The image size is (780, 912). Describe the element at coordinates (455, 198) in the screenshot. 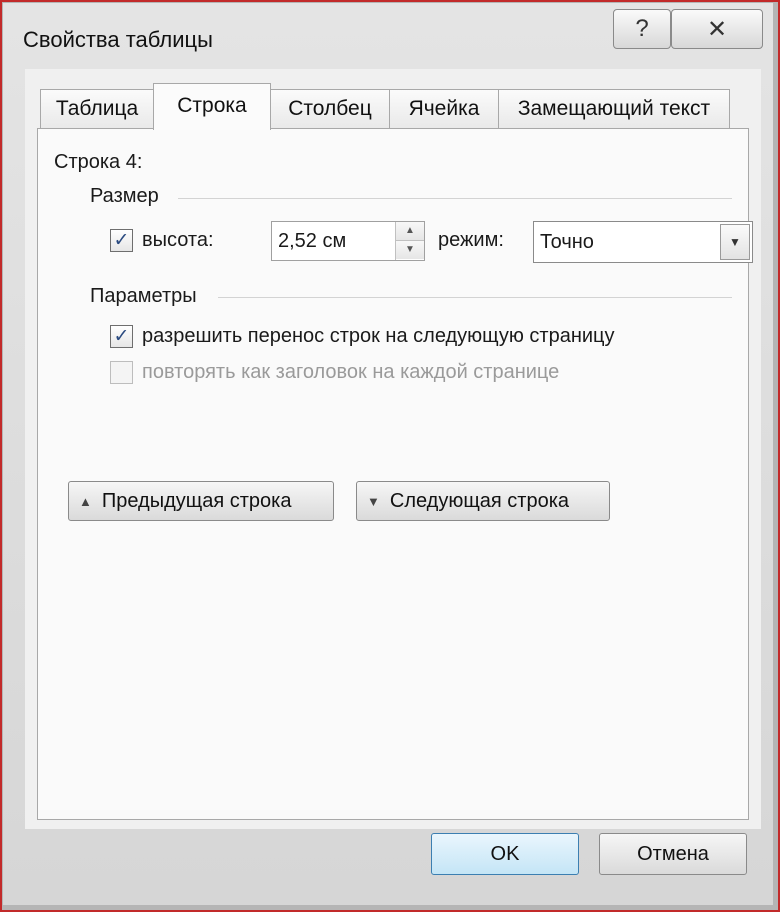

I see `size-group-divider` at that location.